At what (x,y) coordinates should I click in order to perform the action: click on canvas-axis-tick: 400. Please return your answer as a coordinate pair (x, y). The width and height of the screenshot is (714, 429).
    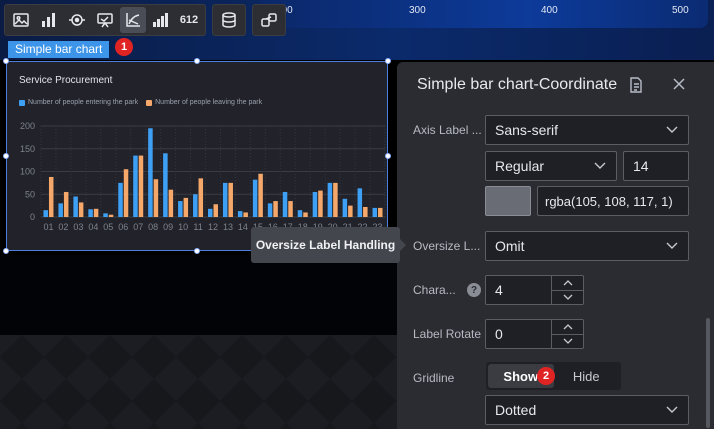
    Looking at the image, I should click on (549, 10).